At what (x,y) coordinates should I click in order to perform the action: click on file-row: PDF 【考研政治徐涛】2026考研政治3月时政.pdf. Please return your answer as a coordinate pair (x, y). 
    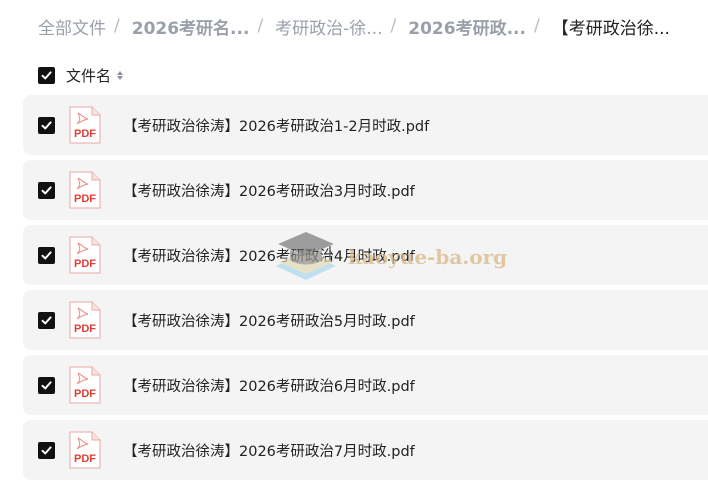
    Looking at the image, I should click on (365, 190).